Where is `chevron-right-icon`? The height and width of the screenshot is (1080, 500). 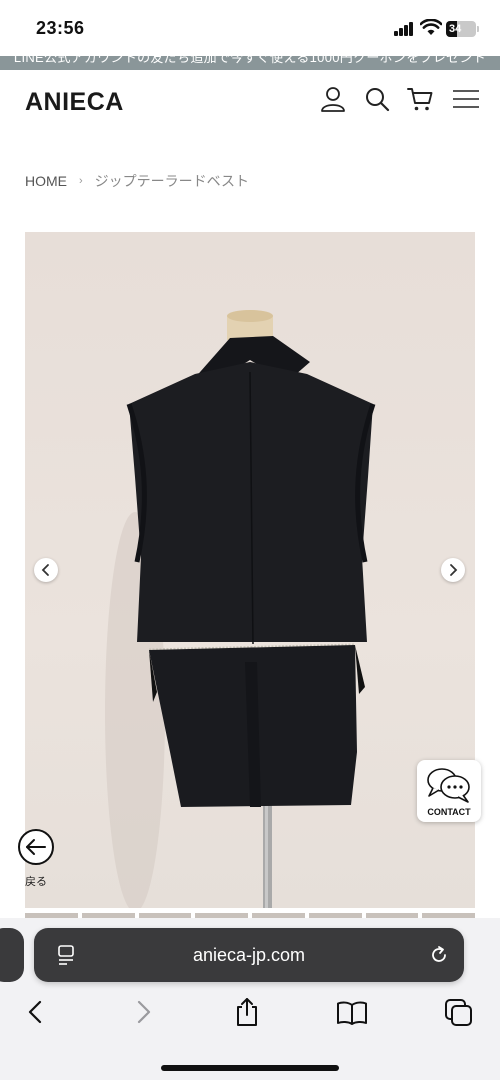
chevron-right-icon is located at coordinates (454, 570).